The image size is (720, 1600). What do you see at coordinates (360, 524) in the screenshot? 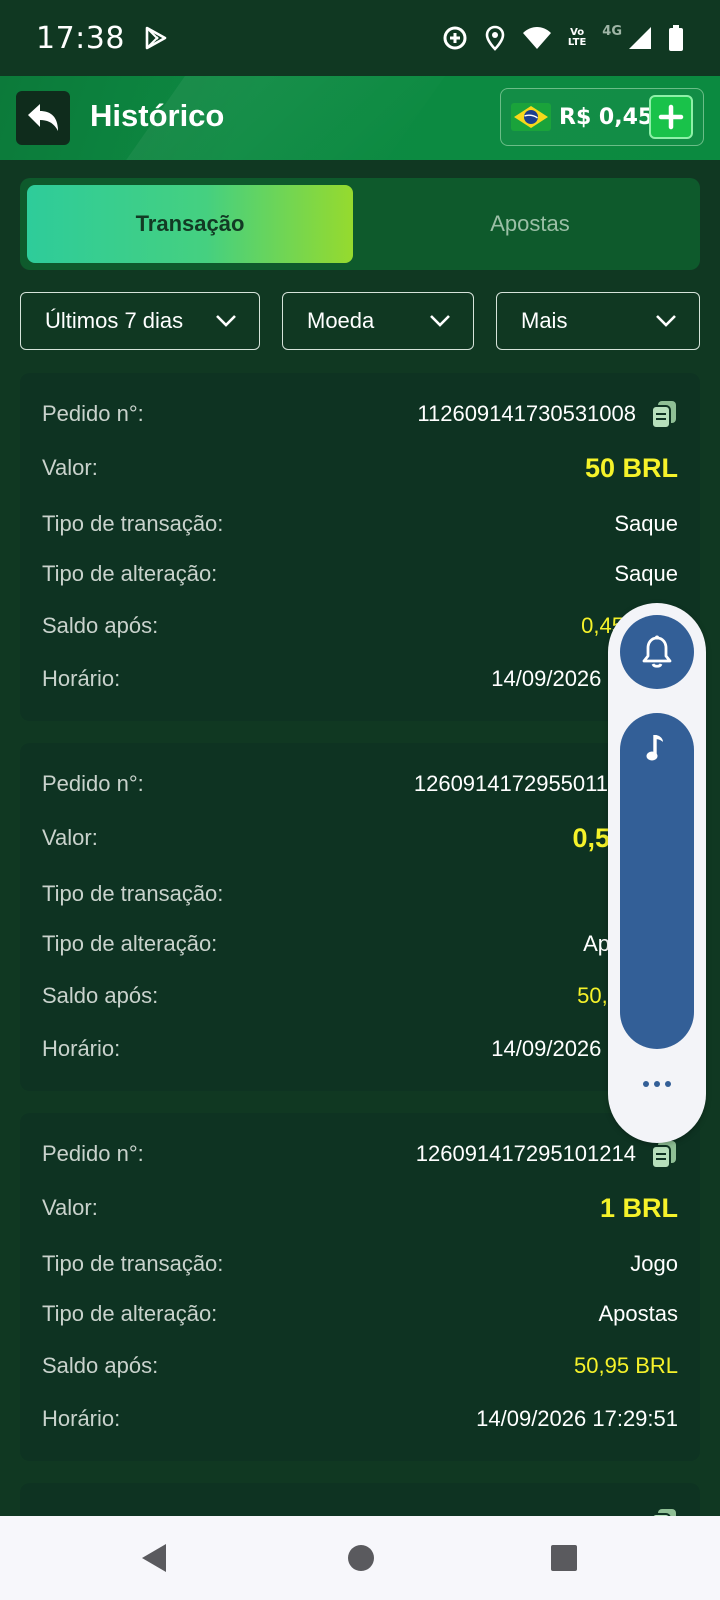
I see `transaction-type-row: Tipo de transação: Saque` at bounding box center [360, 524].